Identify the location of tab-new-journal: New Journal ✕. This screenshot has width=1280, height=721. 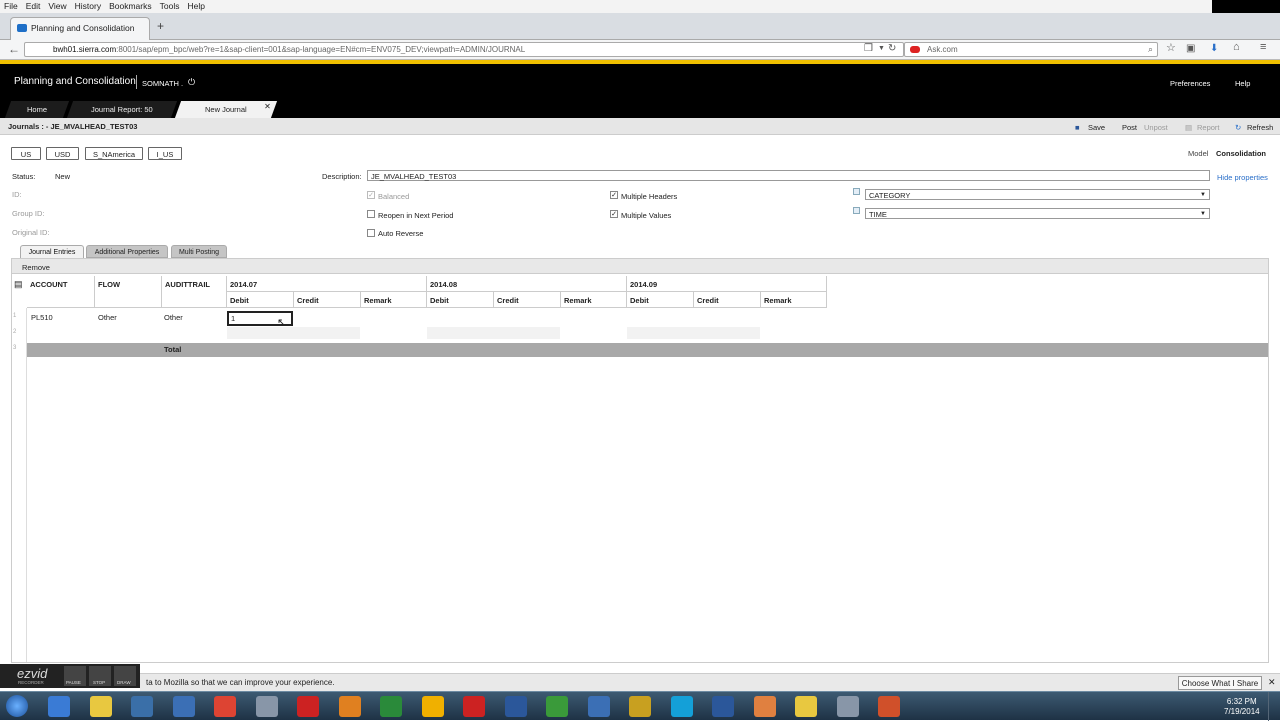
(226, 109).